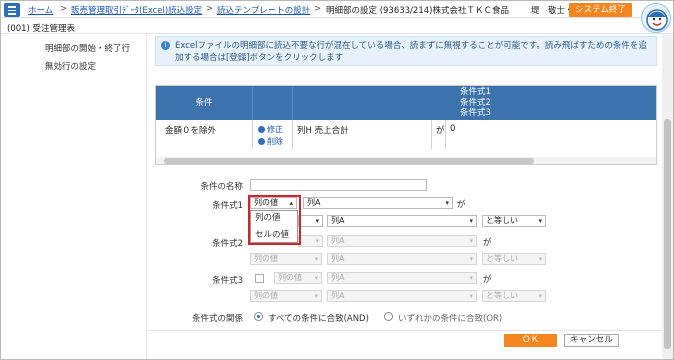 The height and width of the screenshot is (360, 674). What do you see at coordinates (40, 10) in the screenshot?
I see `breadcrumb-home: ホーム` at bounding box center [40, 10].